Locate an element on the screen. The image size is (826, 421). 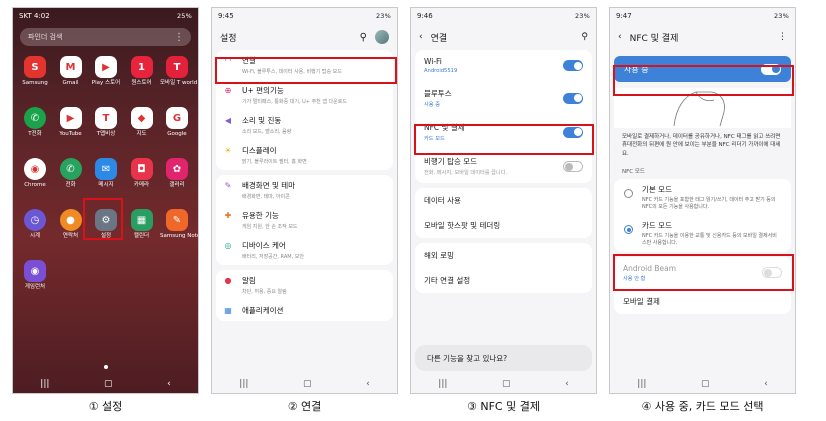
app-icon: S is located at coordinates (35, 67).